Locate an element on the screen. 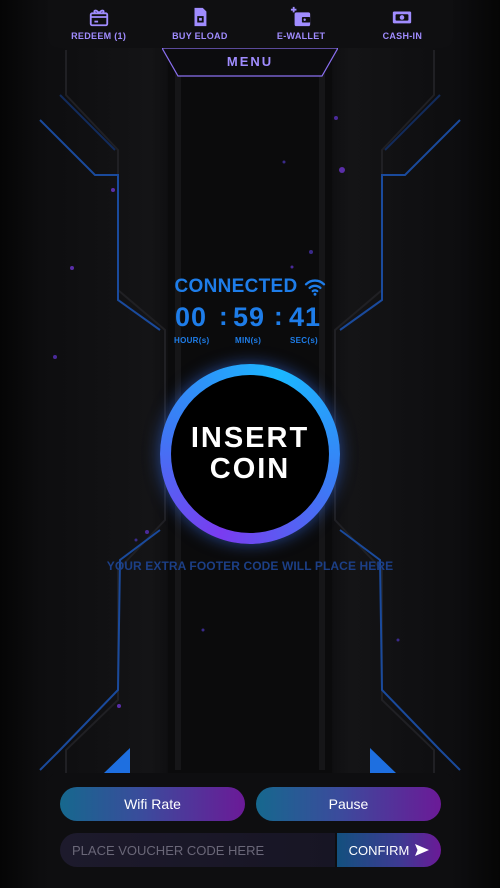 The width and height of the screenshot is (500, 888). timer-seconds-label: SEC(s) is located at coordinates (304, 340).